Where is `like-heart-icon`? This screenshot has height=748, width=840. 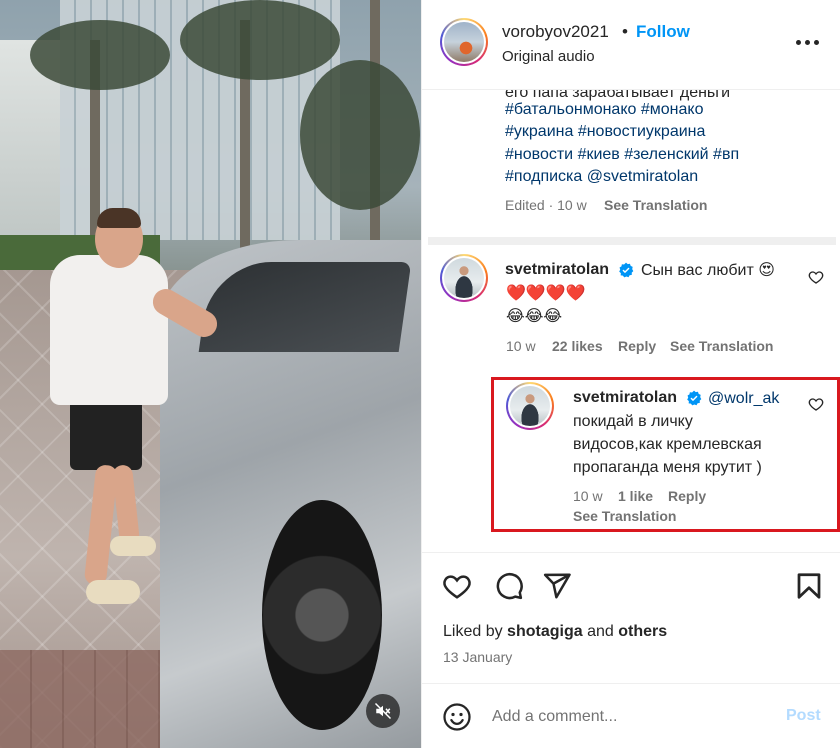 like-heart-icon is located at coordinates (457, 586).